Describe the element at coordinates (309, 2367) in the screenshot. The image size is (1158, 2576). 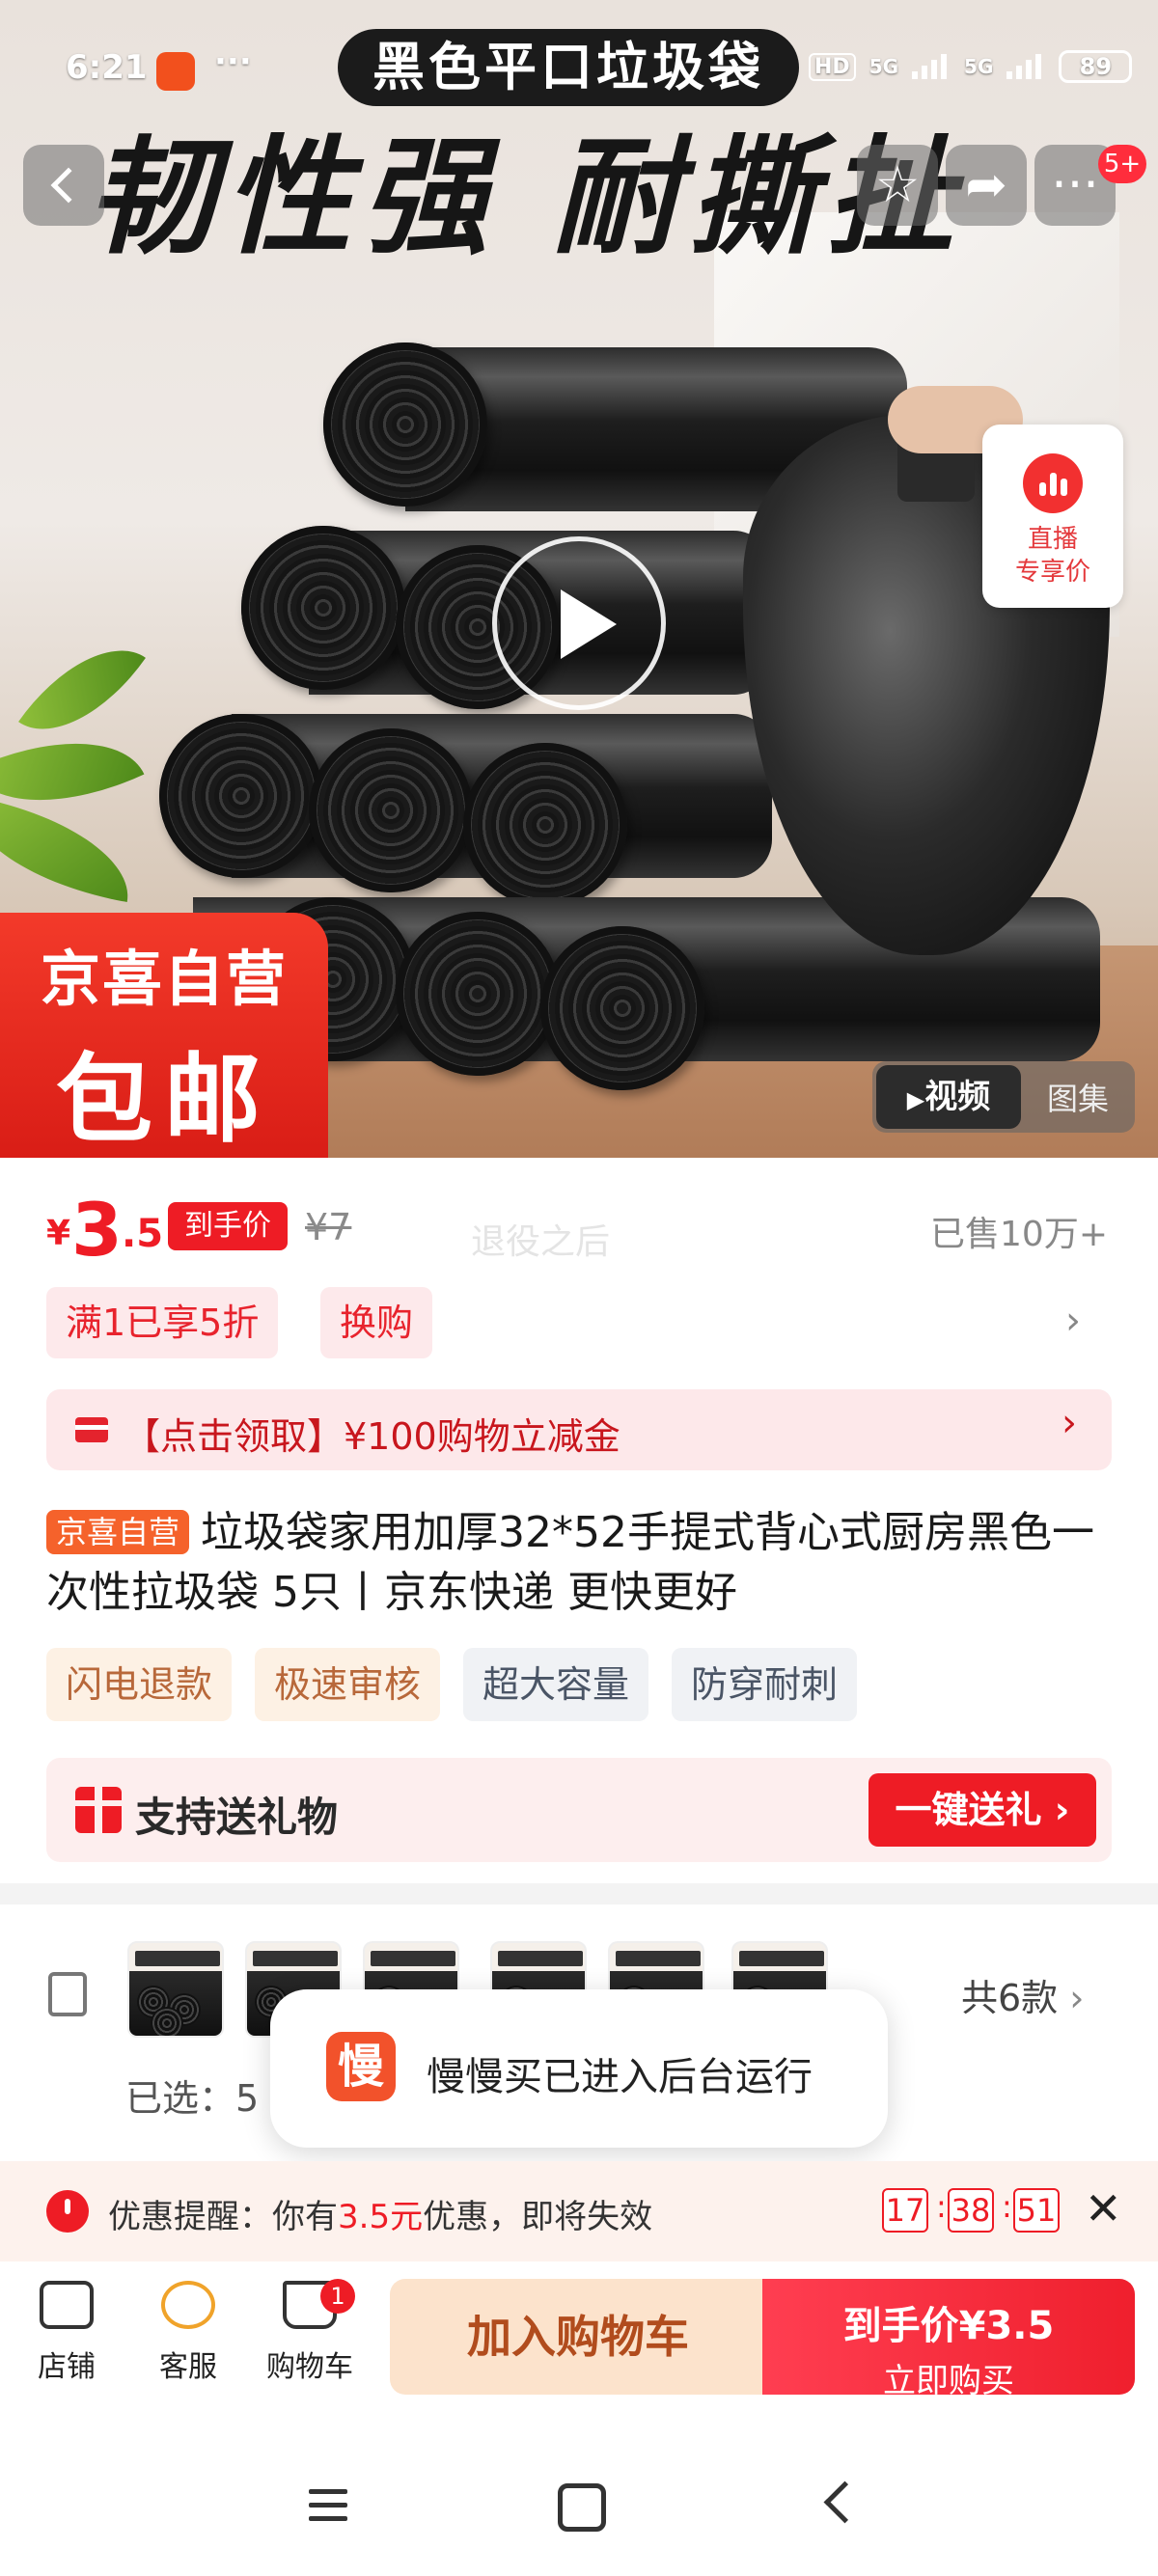
I see `cart-label: 购物车` at that location.